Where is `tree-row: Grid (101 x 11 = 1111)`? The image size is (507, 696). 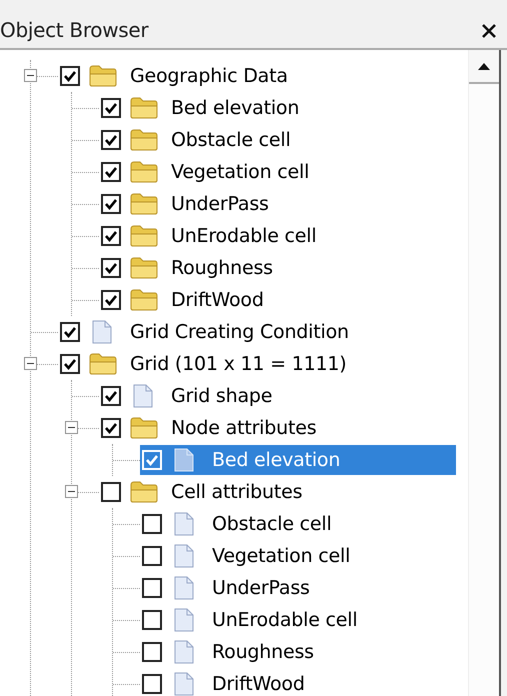 tree-row: Grid (101 x 11 = 1111) is located at coordinates (257, 364).